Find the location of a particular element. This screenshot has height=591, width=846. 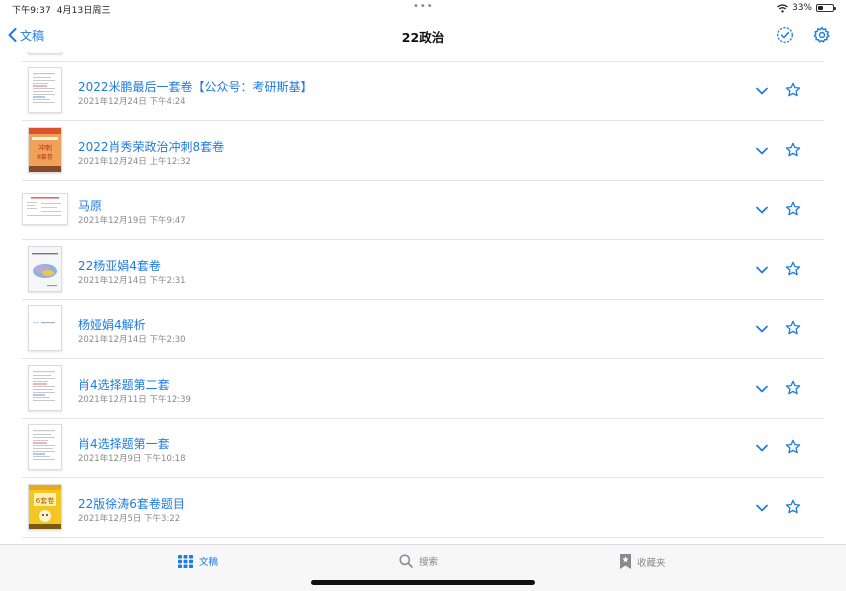

document-row: 冲刺 8套卷 2022肖秀荣政治冲刺8套卷 2021年12月24日 上午12:32 is located at coordinates (423, 151).